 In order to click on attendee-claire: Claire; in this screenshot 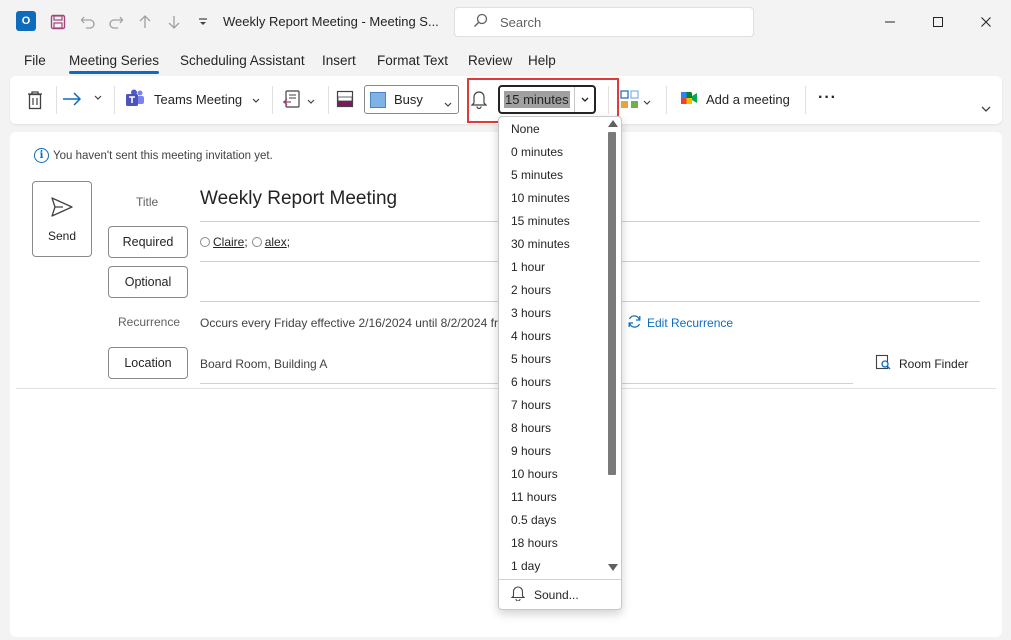, I will do `click(224, 242)`.